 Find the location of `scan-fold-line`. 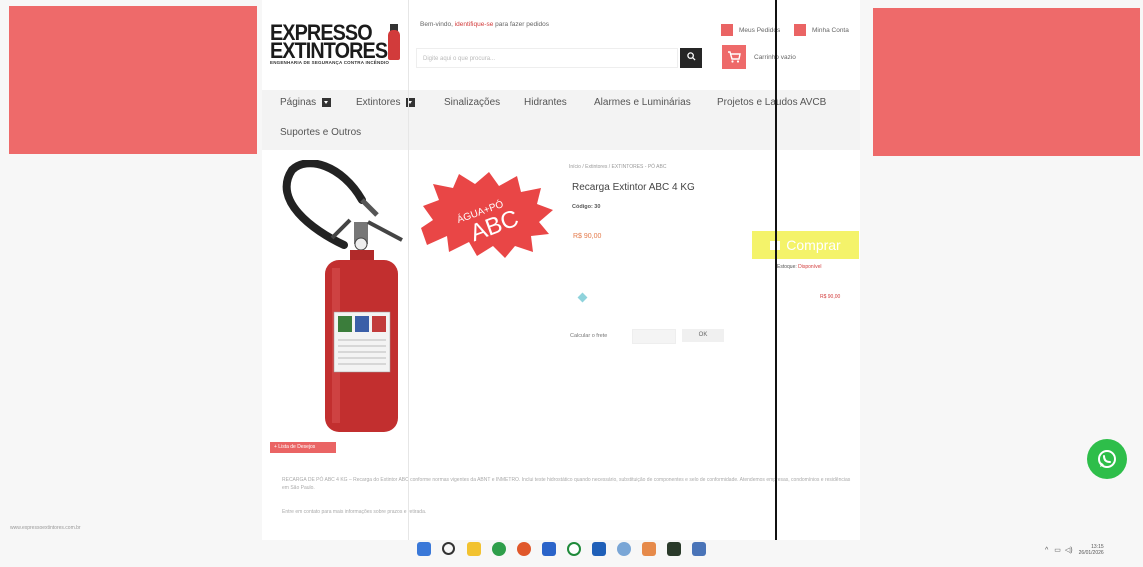

scan-fold-line is located at coordinates (408, 283).